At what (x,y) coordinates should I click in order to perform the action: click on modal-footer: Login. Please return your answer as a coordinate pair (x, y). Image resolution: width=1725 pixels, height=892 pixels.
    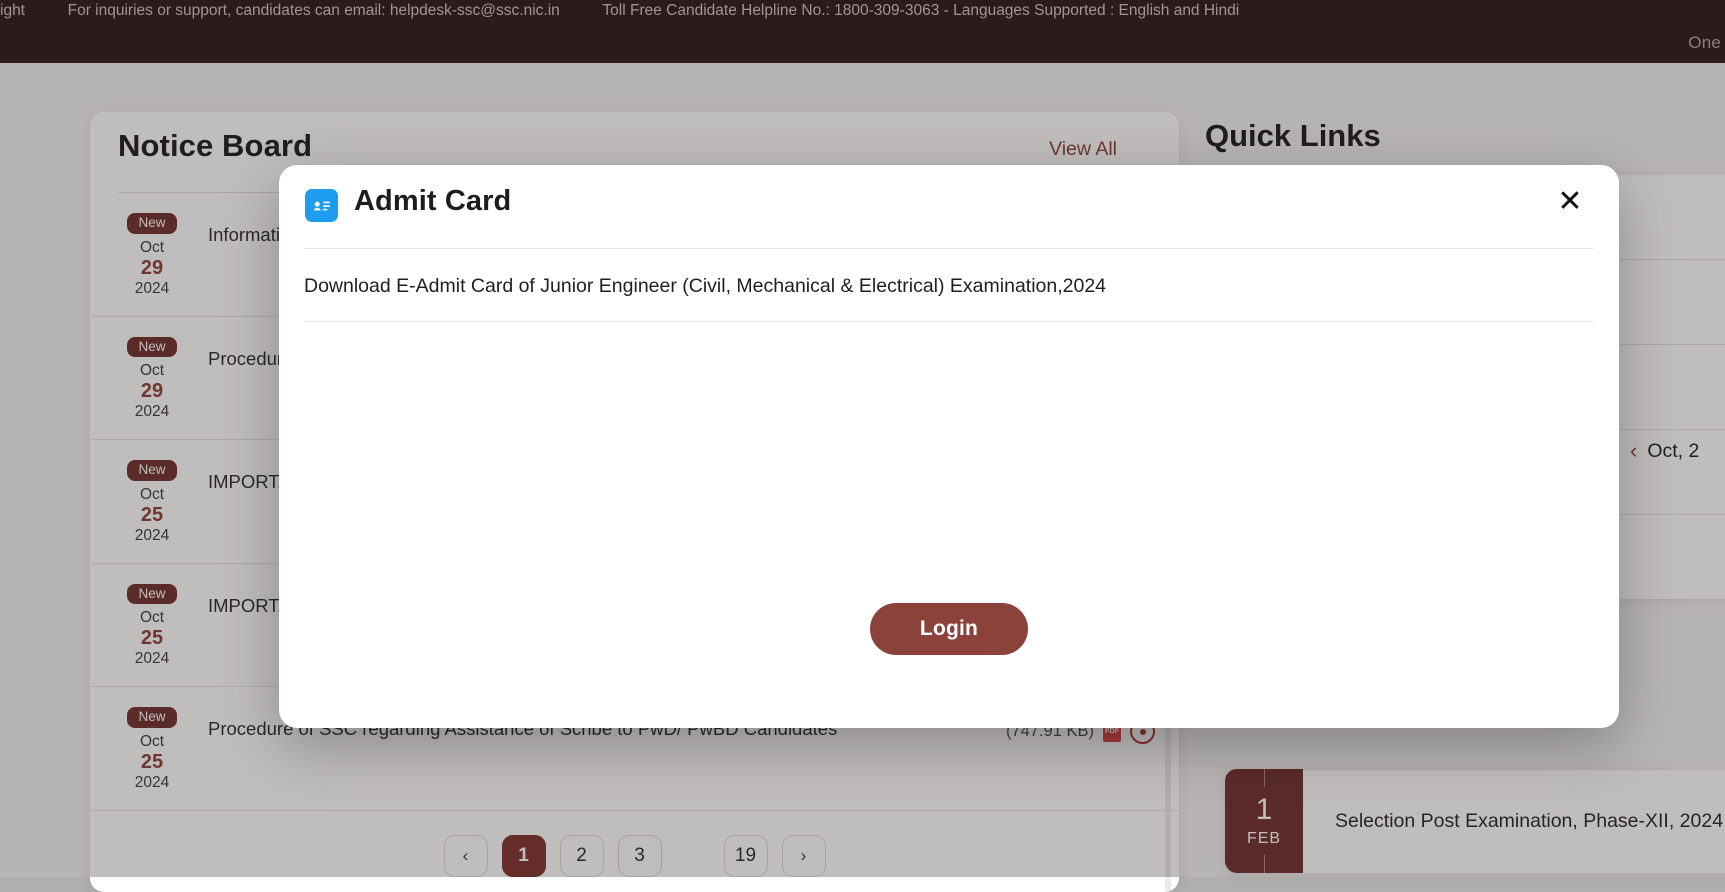
    Looking at the image, I should click on (949, 629).